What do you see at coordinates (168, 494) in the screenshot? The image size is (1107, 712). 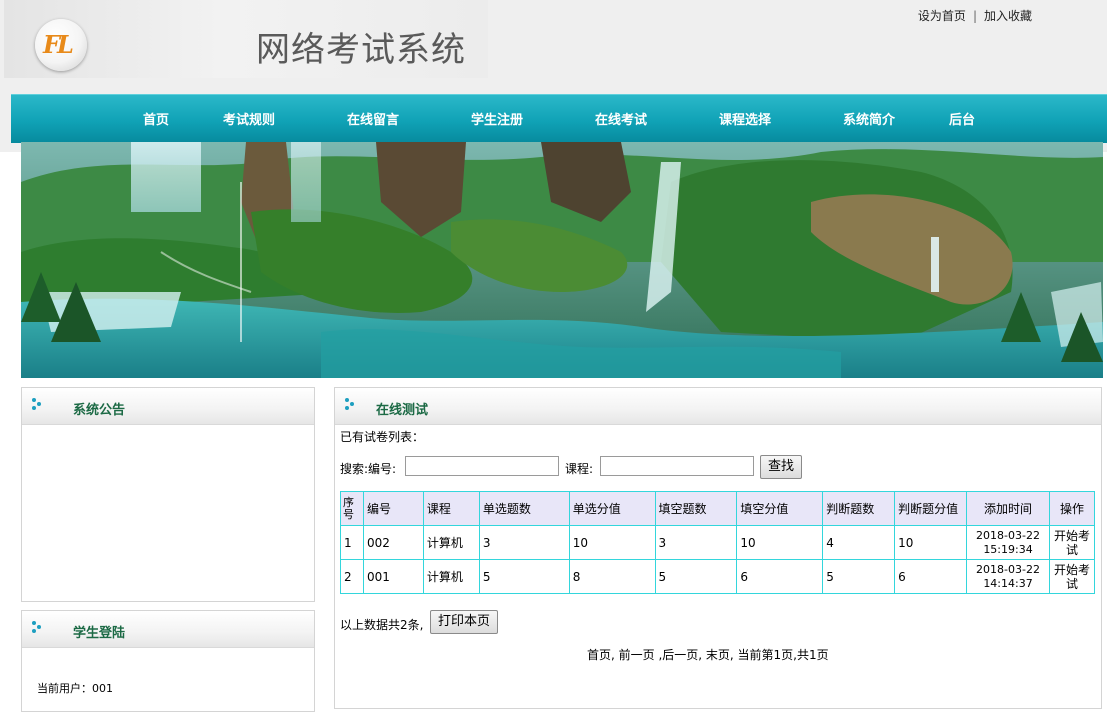 I see `notice-panel: 系统公告` at bounding box center [168, 494].